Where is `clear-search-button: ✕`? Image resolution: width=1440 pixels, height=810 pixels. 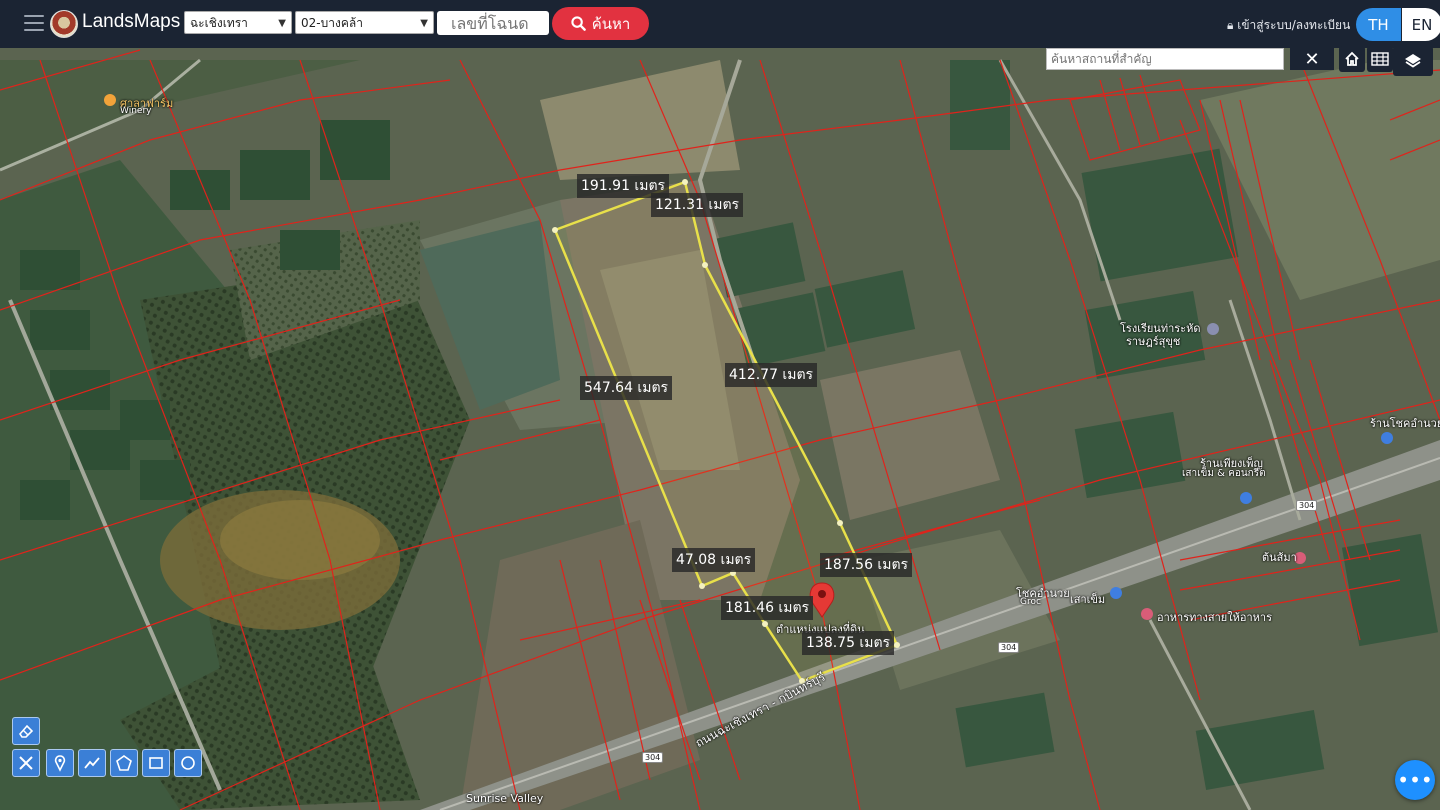 clear-search-button: ✕ is located at coordinates (1312, 59).